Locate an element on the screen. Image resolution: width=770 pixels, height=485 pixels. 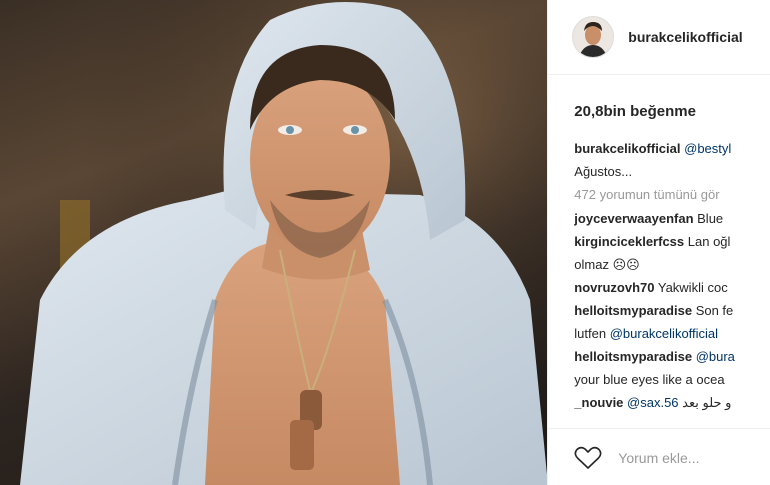
likes-count: 20,8bin beğenme is located at coordinates (659, 97).